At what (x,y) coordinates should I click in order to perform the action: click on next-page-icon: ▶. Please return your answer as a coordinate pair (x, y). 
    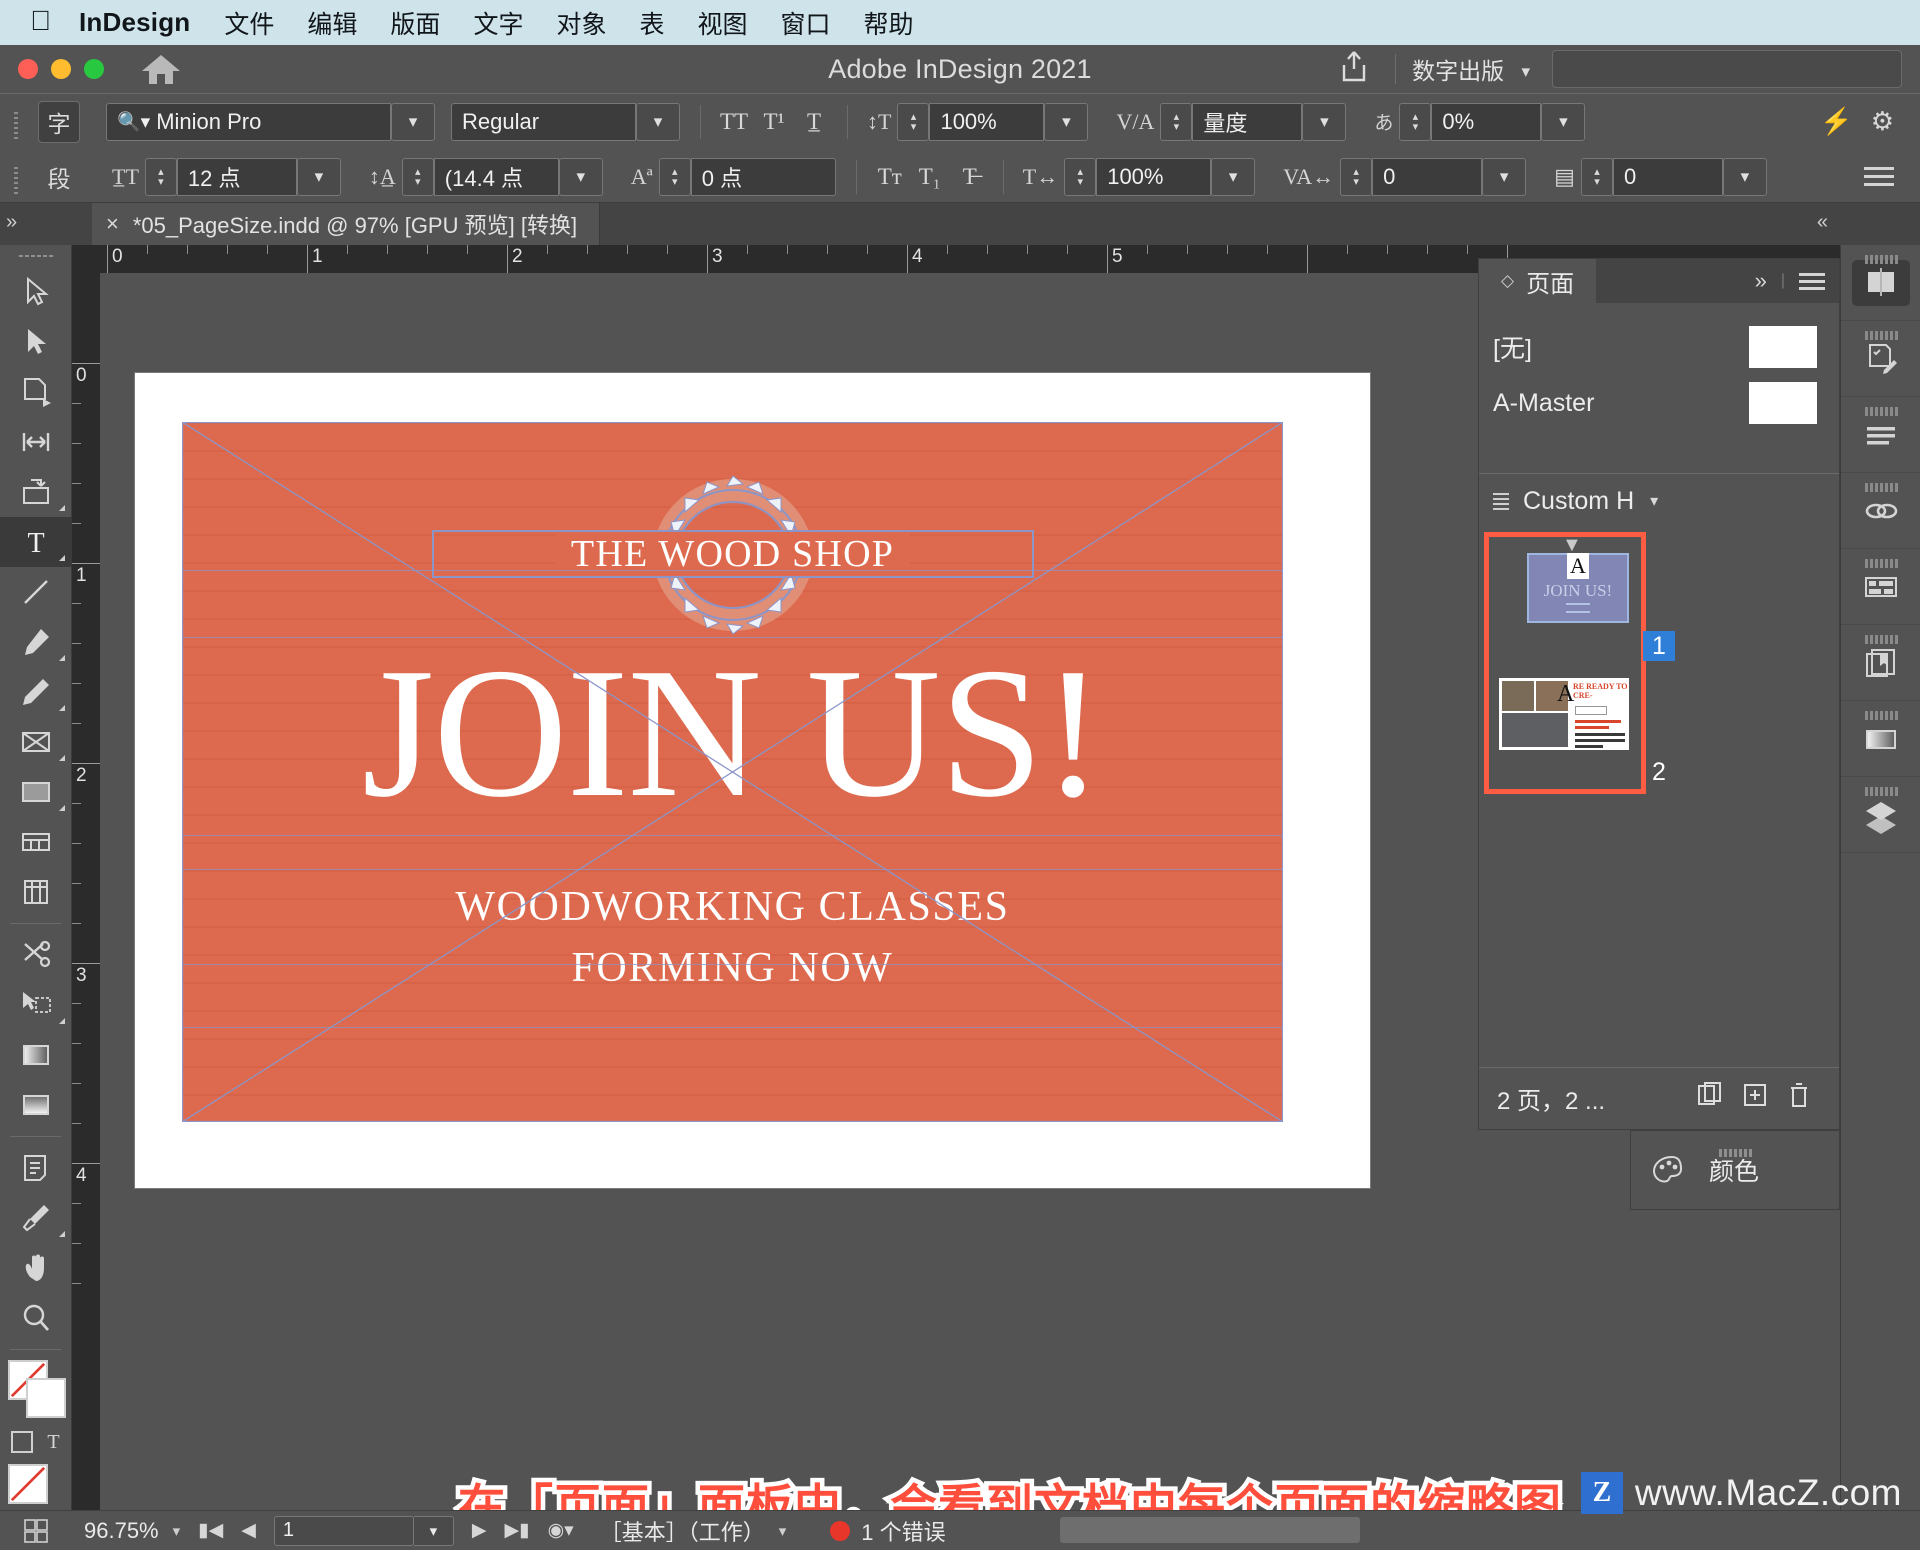
    Looking at the image, I should click on (479, 1530).